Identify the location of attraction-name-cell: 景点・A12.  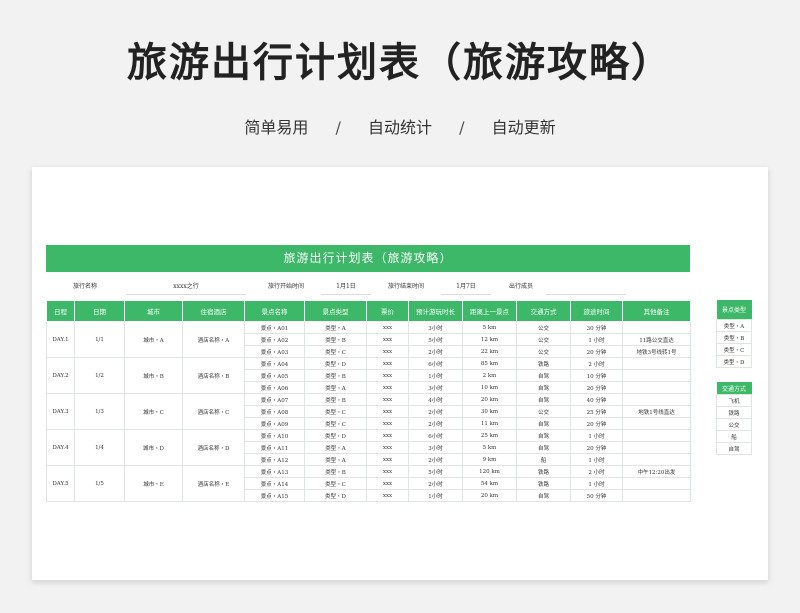
(274, 459).